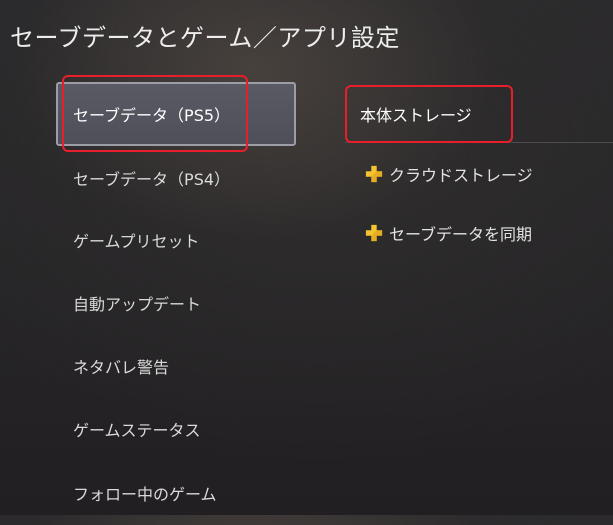  What do you see at coordinates (205, 38) in the screenshot?
I see `page-title: セーブデータとゲーム／アプリ設定` at bounding box center [205, 38].